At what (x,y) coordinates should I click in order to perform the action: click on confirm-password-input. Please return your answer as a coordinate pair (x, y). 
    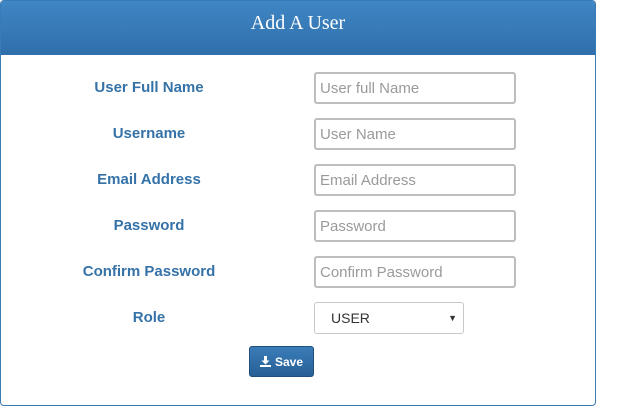
    Looking at the image, I should click on (415, 272).